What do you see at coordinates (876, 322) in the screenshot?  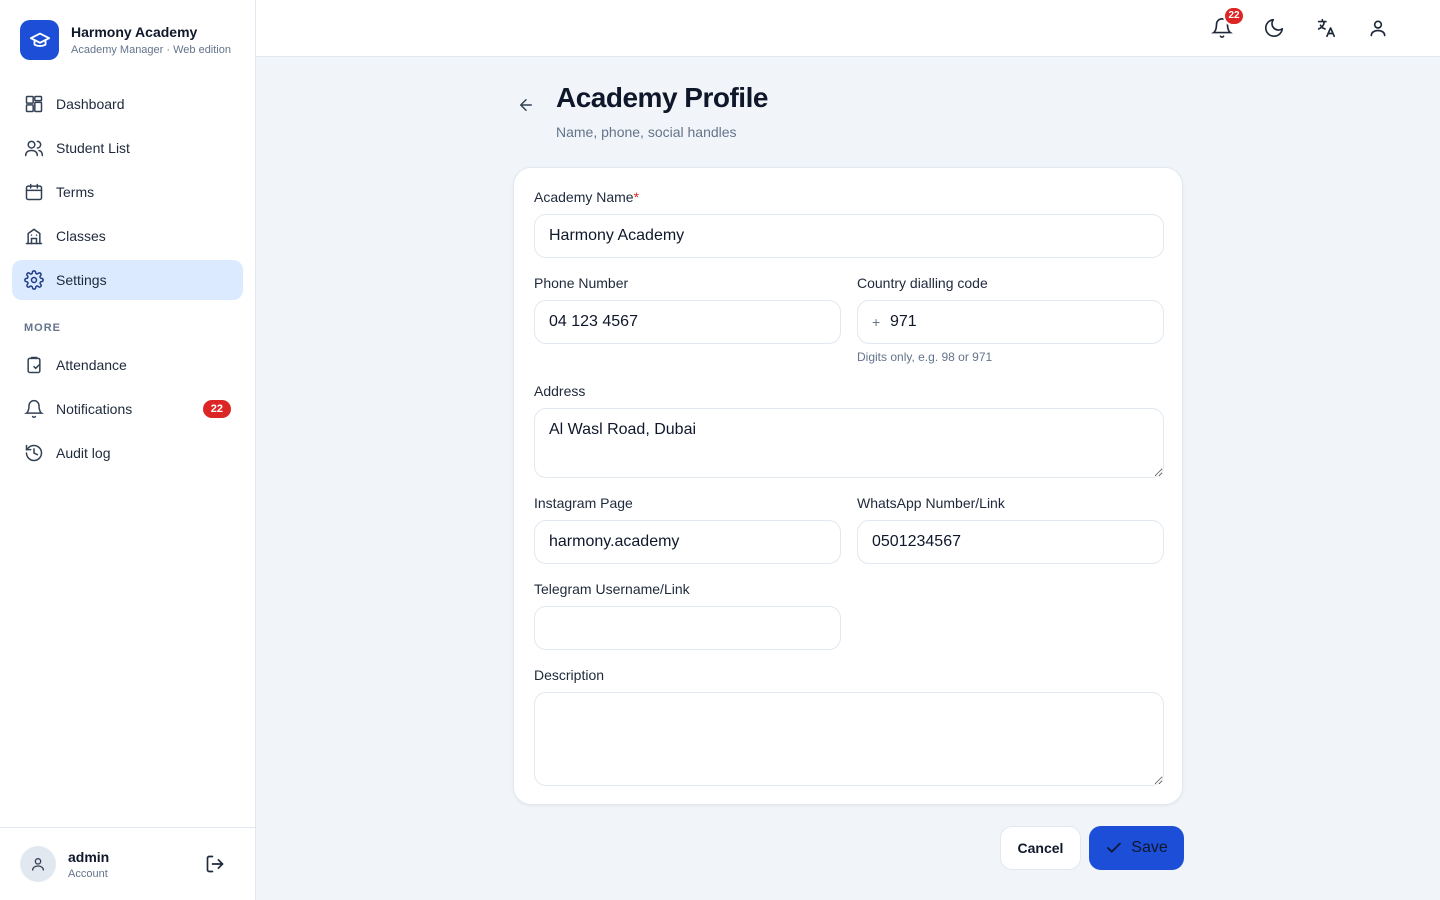 I see `country-code-prefix: +` at bounding box center [876, 322].